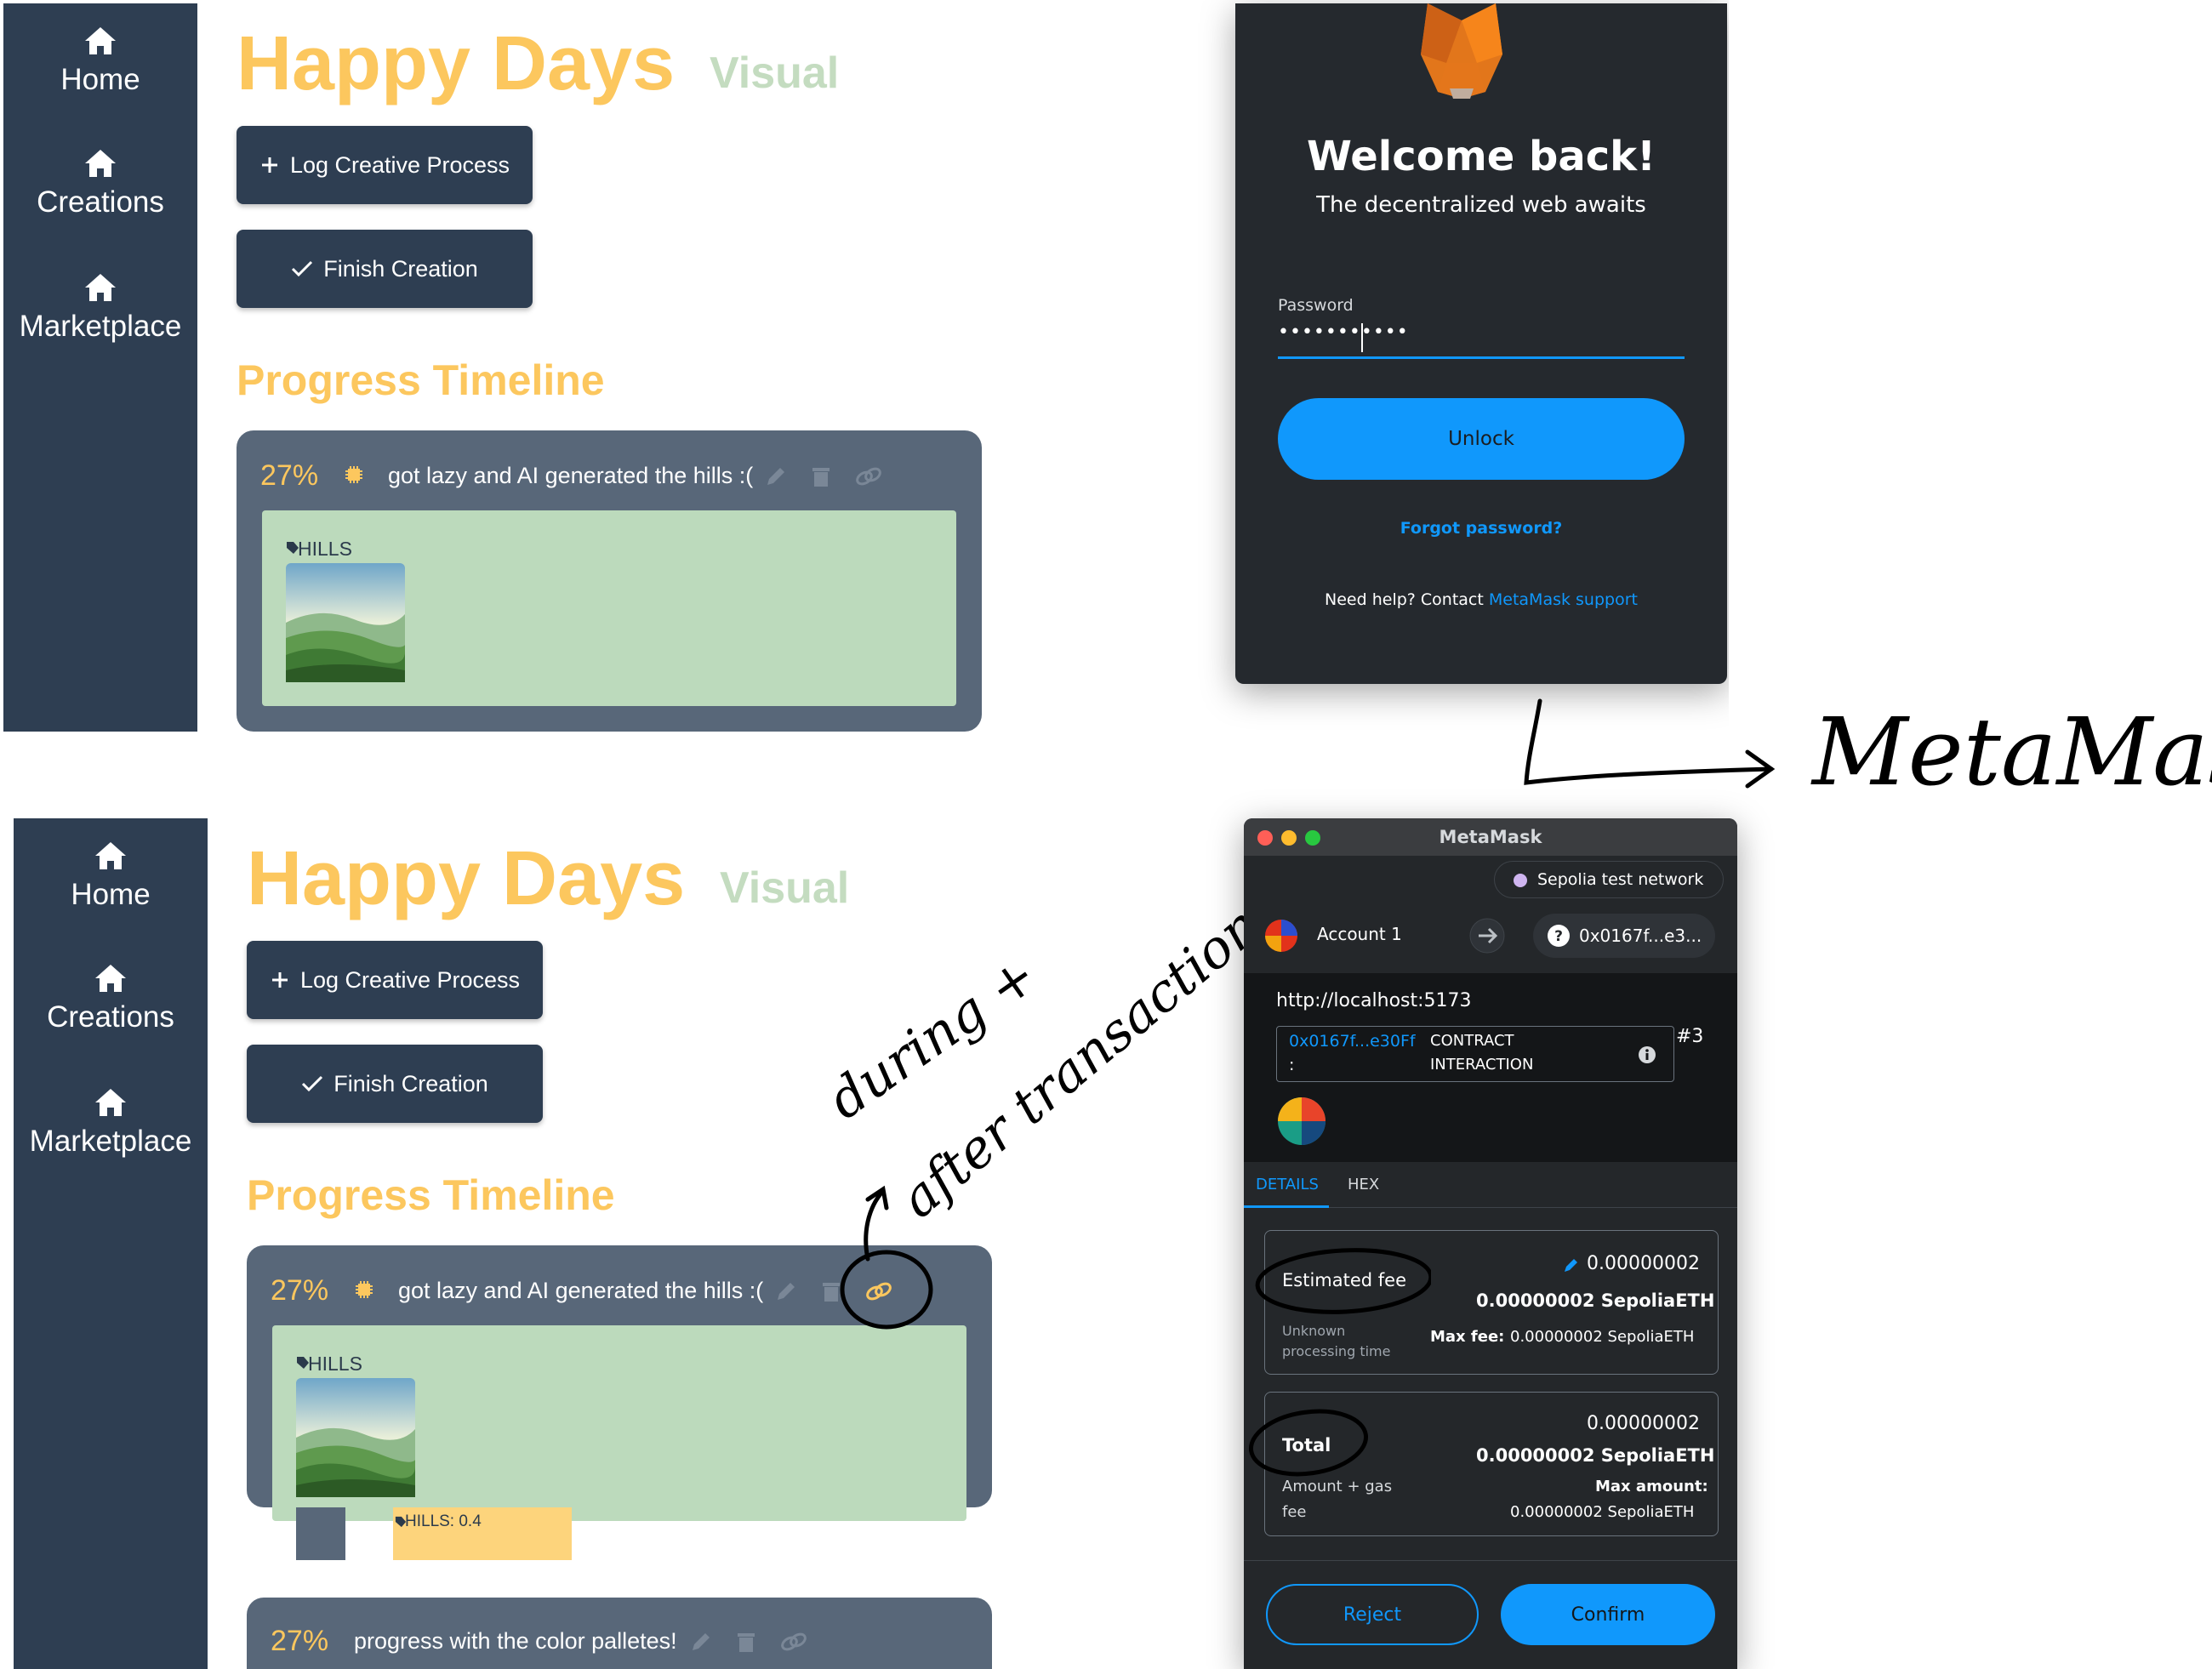 The height and width of the screenshot is (1669, 2212). What do you see at coordinates (355, 1437) in the screenshot?
I see `hills-image` at bounding box center [355, 1437].